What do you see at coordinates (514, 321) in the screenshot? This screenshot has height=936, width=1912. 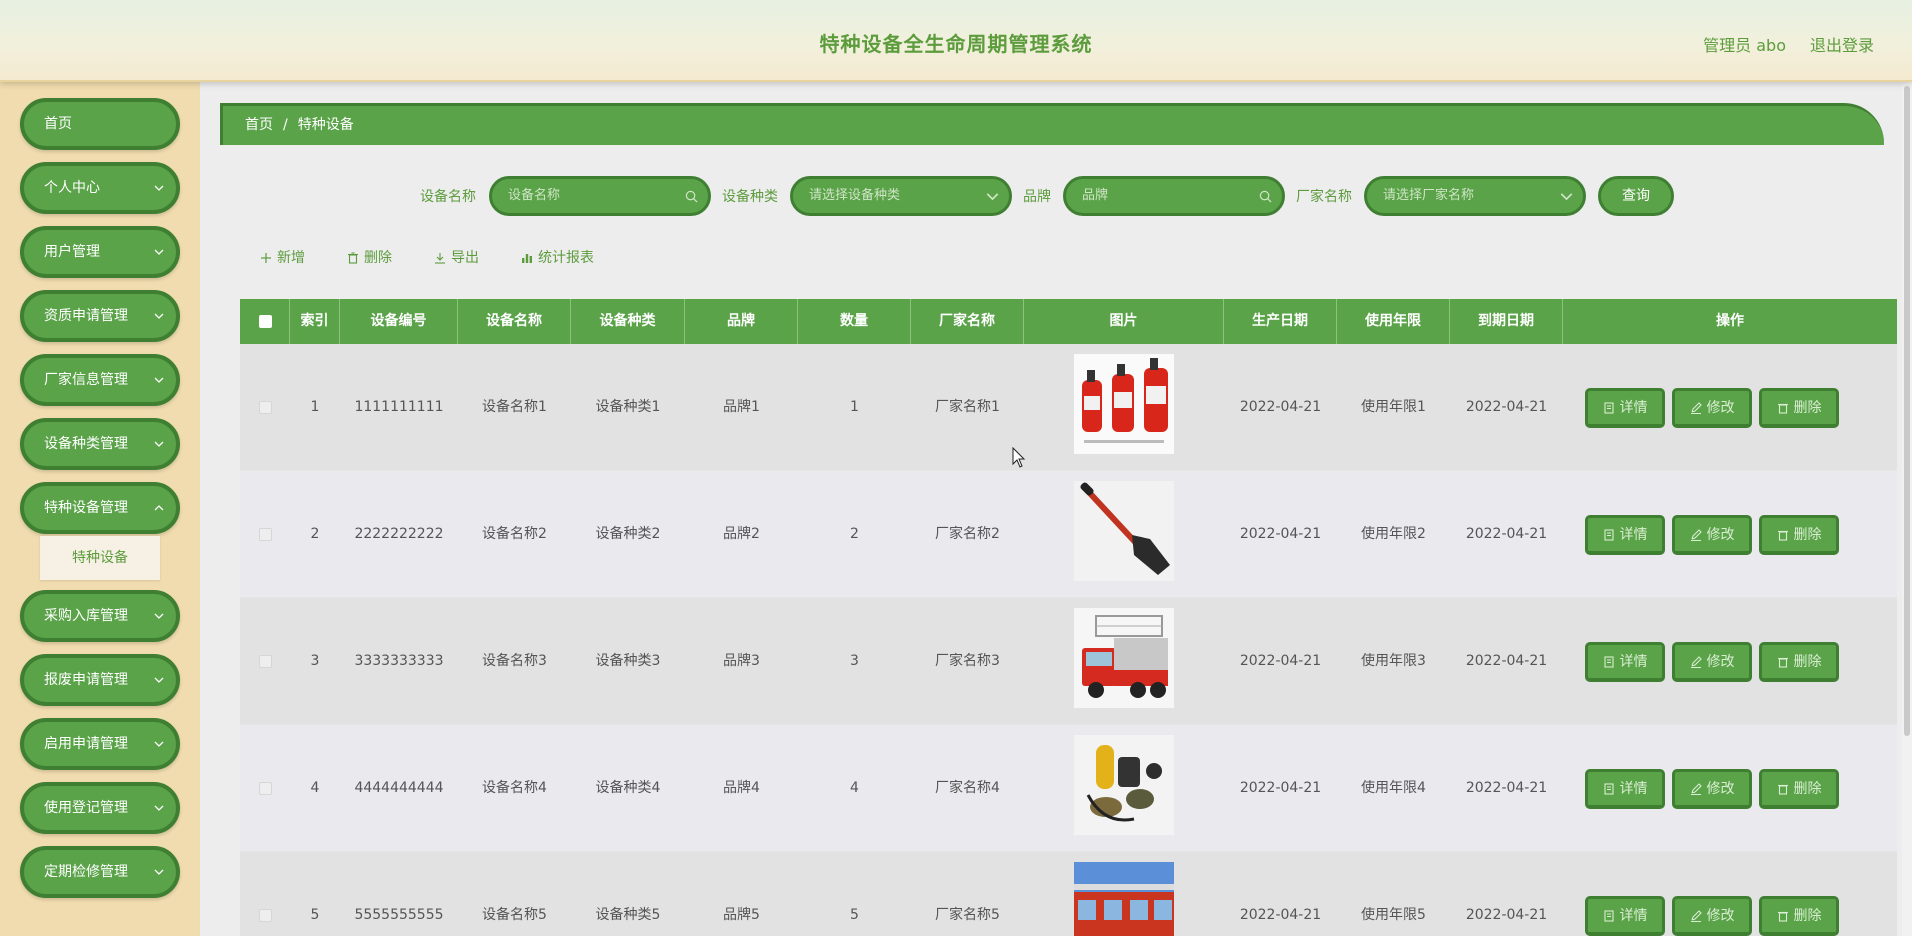 I see `col-name: 设备名称` at bounding box center [514, 321].